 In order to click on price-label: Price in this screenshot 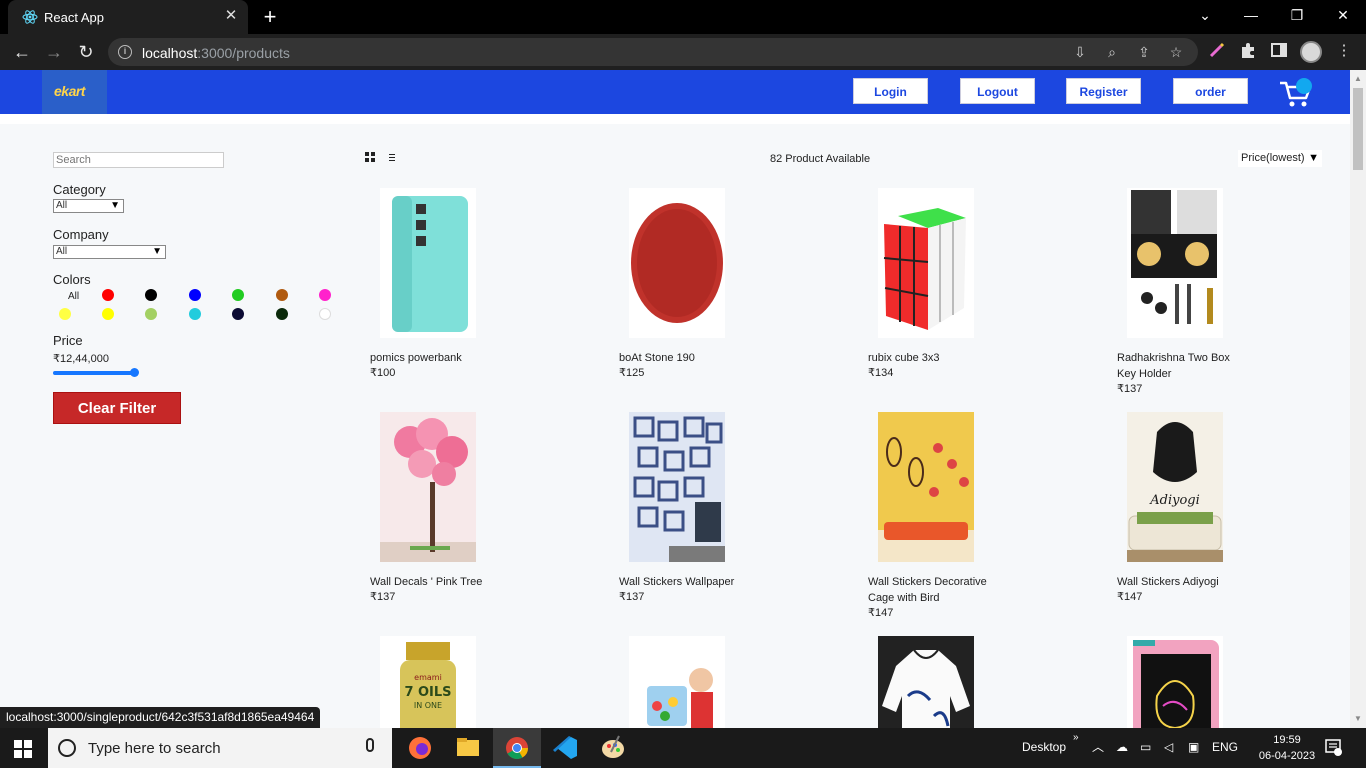, I will do `click(68, 340)`.